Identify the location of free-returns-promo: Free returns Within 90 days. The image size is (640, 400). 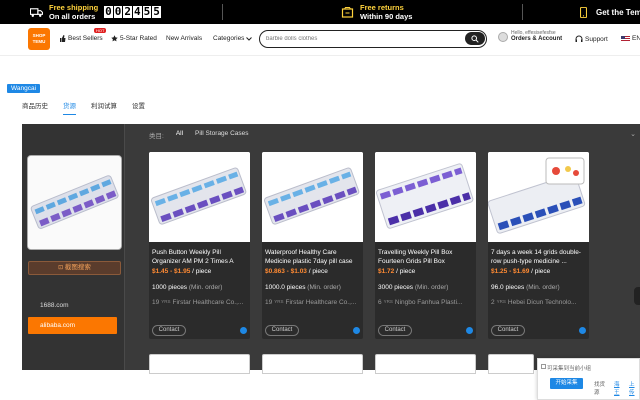
(376, 12).